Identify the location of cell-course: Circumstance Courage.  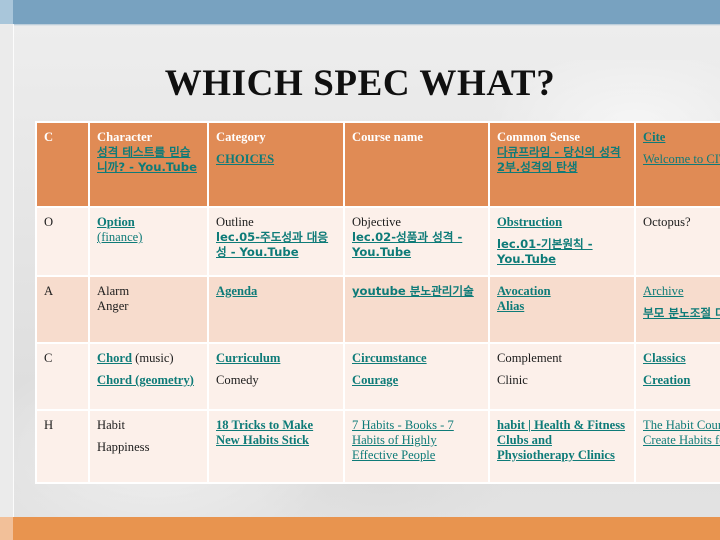
(417, 377).